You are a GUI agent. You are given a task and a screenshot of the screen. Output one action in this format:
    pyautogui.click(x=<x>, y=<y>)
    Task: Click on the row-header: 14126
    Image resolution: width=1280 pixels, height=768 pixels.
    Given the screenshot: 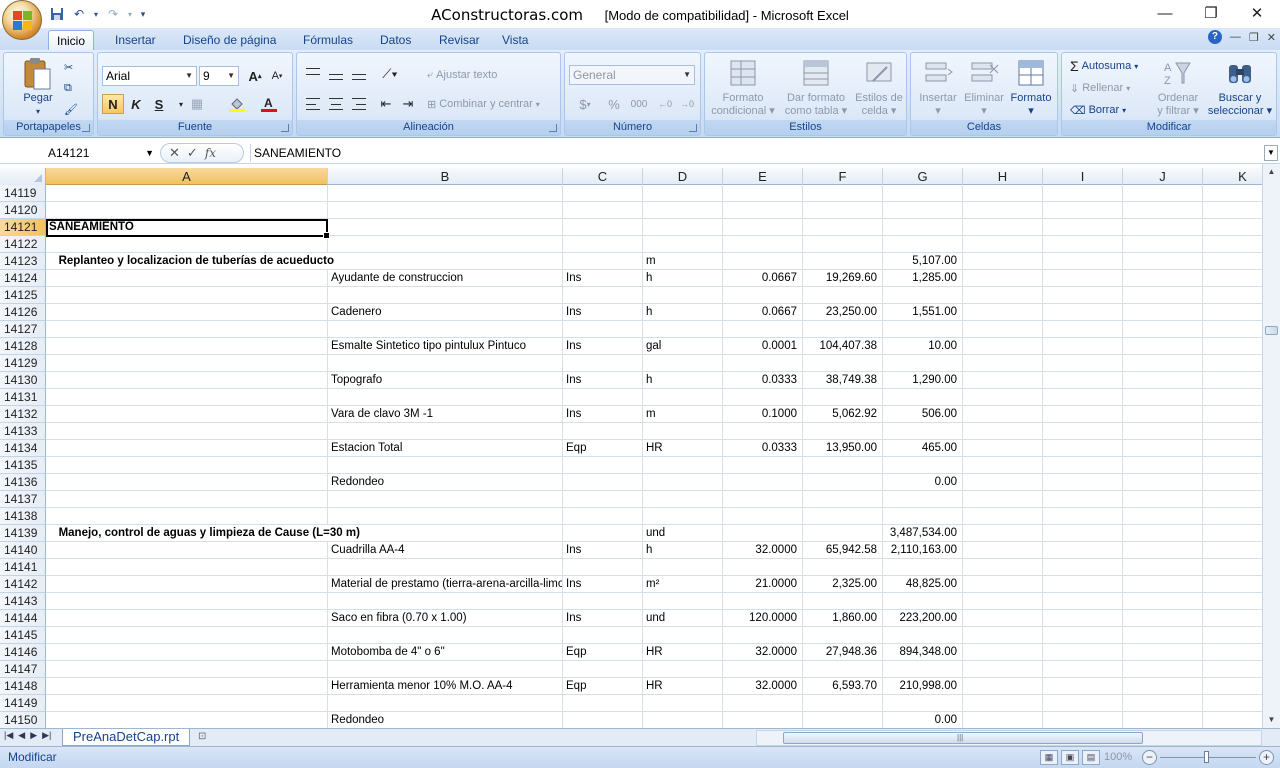 What is the action you would take?
    pyautogui.click(x=23, y=312)
    